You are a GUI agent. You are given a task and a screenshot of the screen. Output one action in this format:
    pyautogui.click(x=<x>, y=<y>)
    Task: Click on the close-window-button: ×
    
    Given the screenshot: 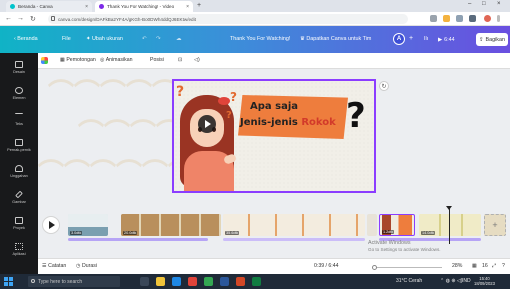 What is the action you would take?
    pyautogui.click(x=499, y=4)
    